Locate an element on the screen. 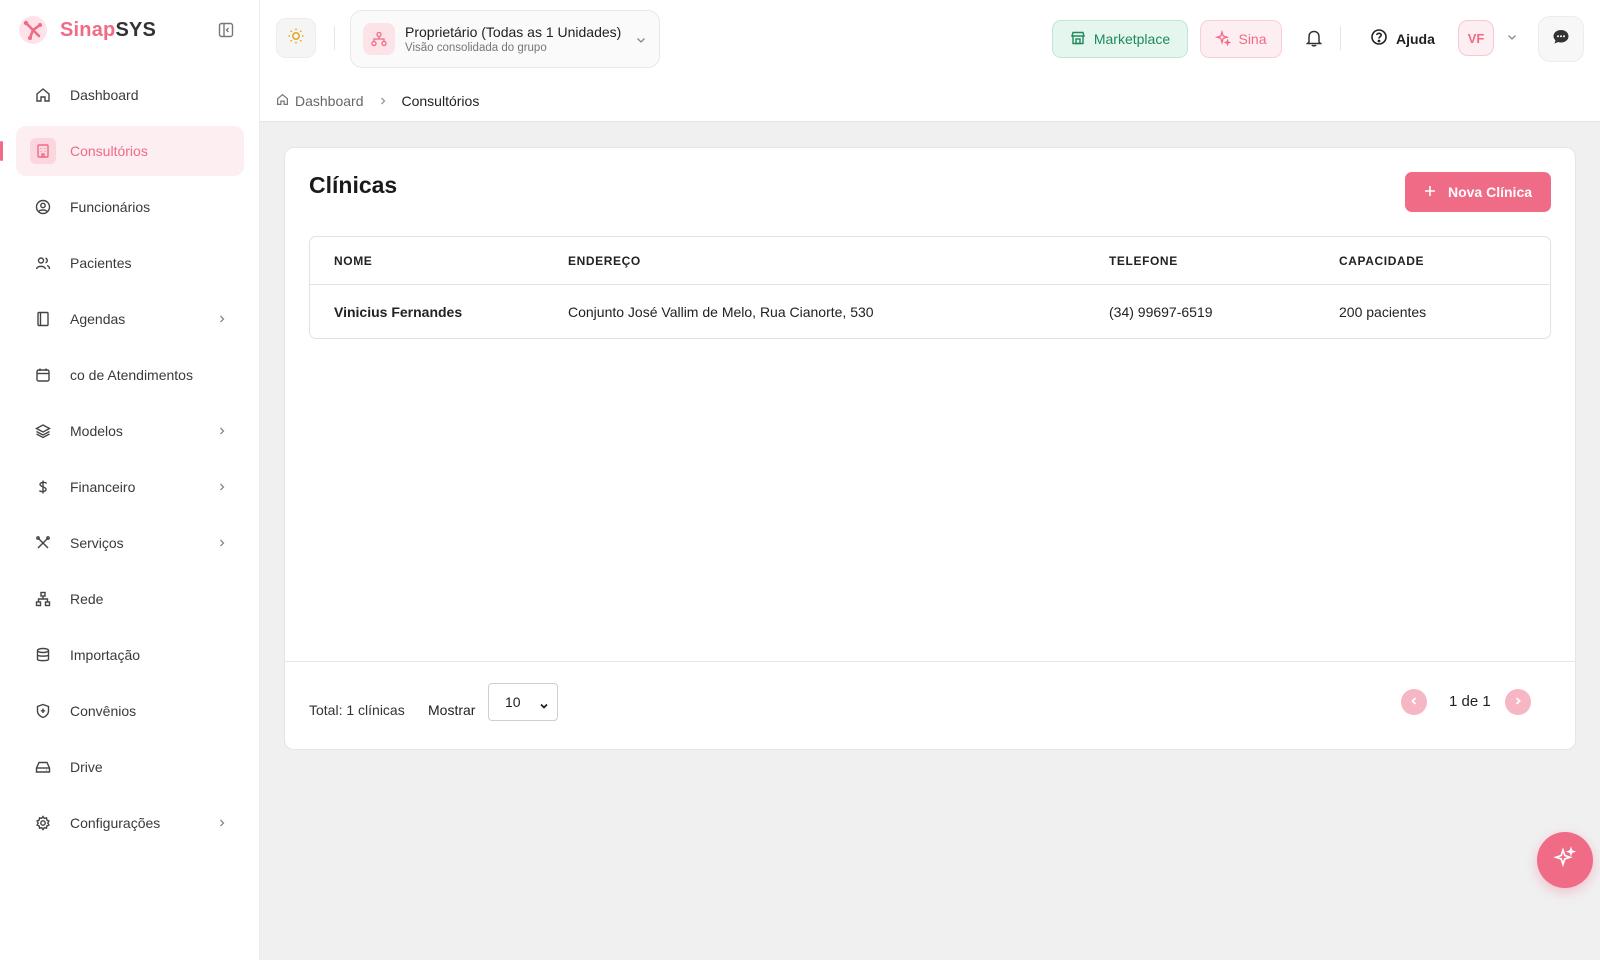 Image resolution: width=1600 pixels, height=960 pixels. previous-page-button is located at coordinates (1414, 702).